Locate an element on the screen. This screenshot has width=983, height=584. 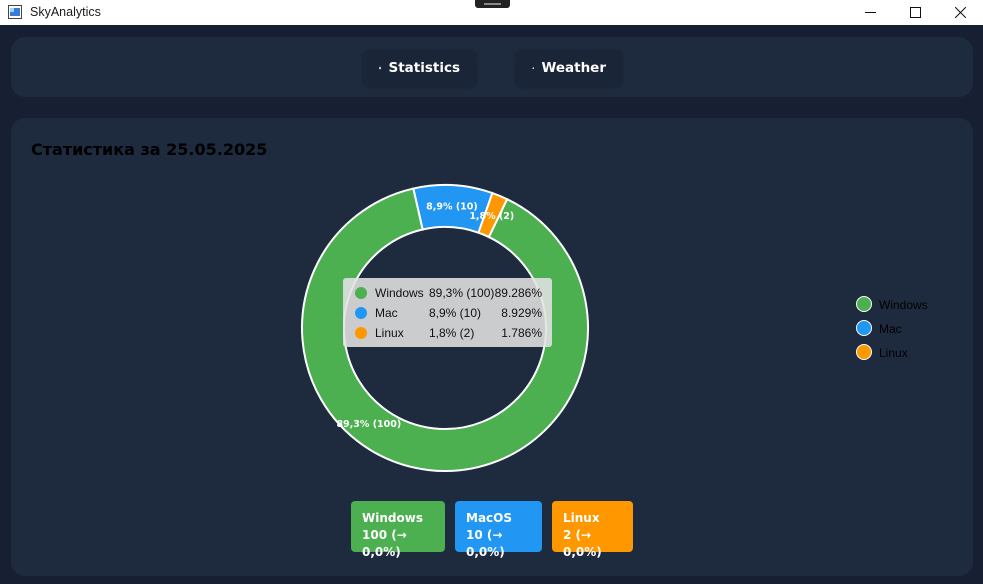
tooltip-value: 1,8% (2) is located at coordinates (452, 333).